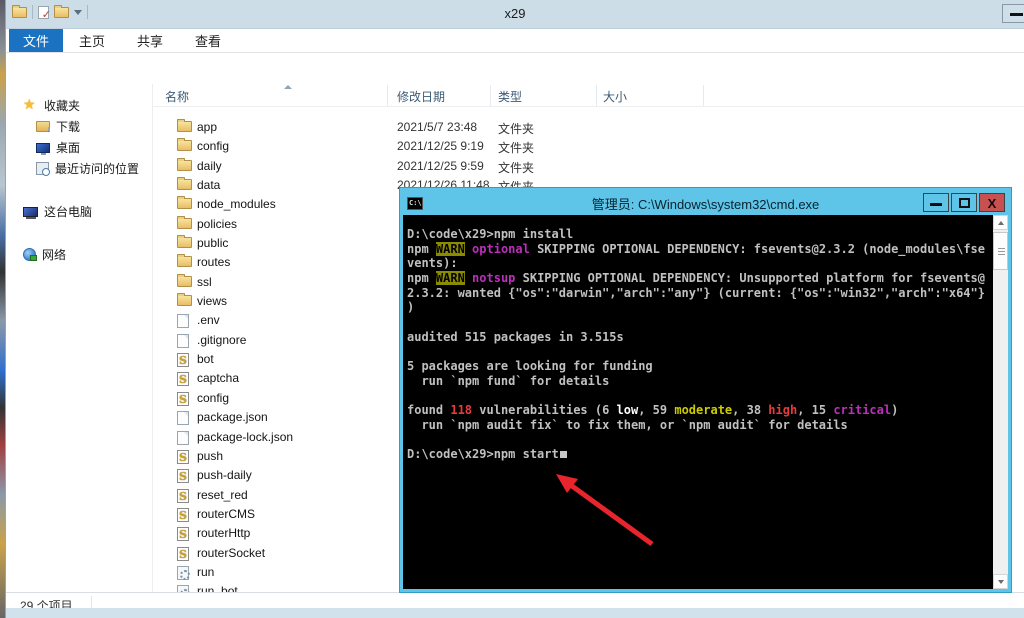  Describe the element at coordinates (615, 96) in the screenshot. I see `column-header-size: 大小` at that location.